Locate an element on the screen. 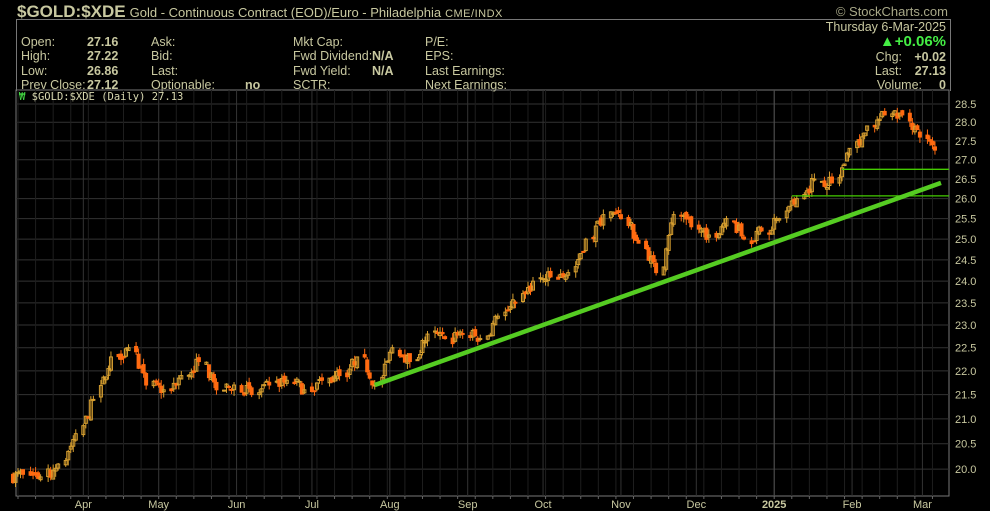 Image resolution: width=990 pixels, height=511 pixels. candlestick-icon: ₩ is located at coordinates (22, 97).